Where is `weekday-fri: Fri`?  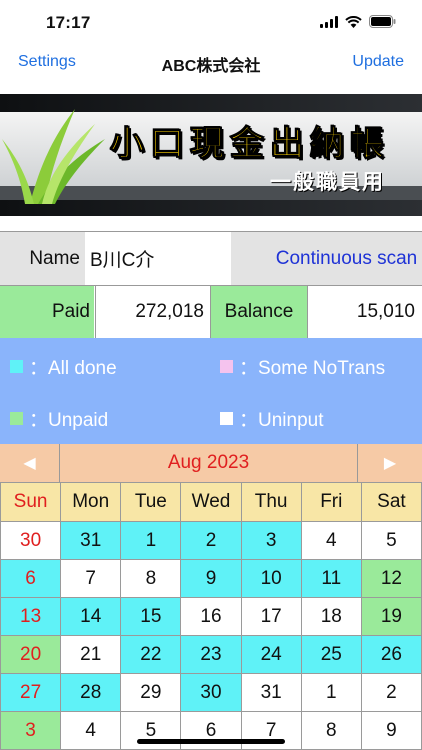 weekday-fri: Fri is located at coordinates (331, 502).